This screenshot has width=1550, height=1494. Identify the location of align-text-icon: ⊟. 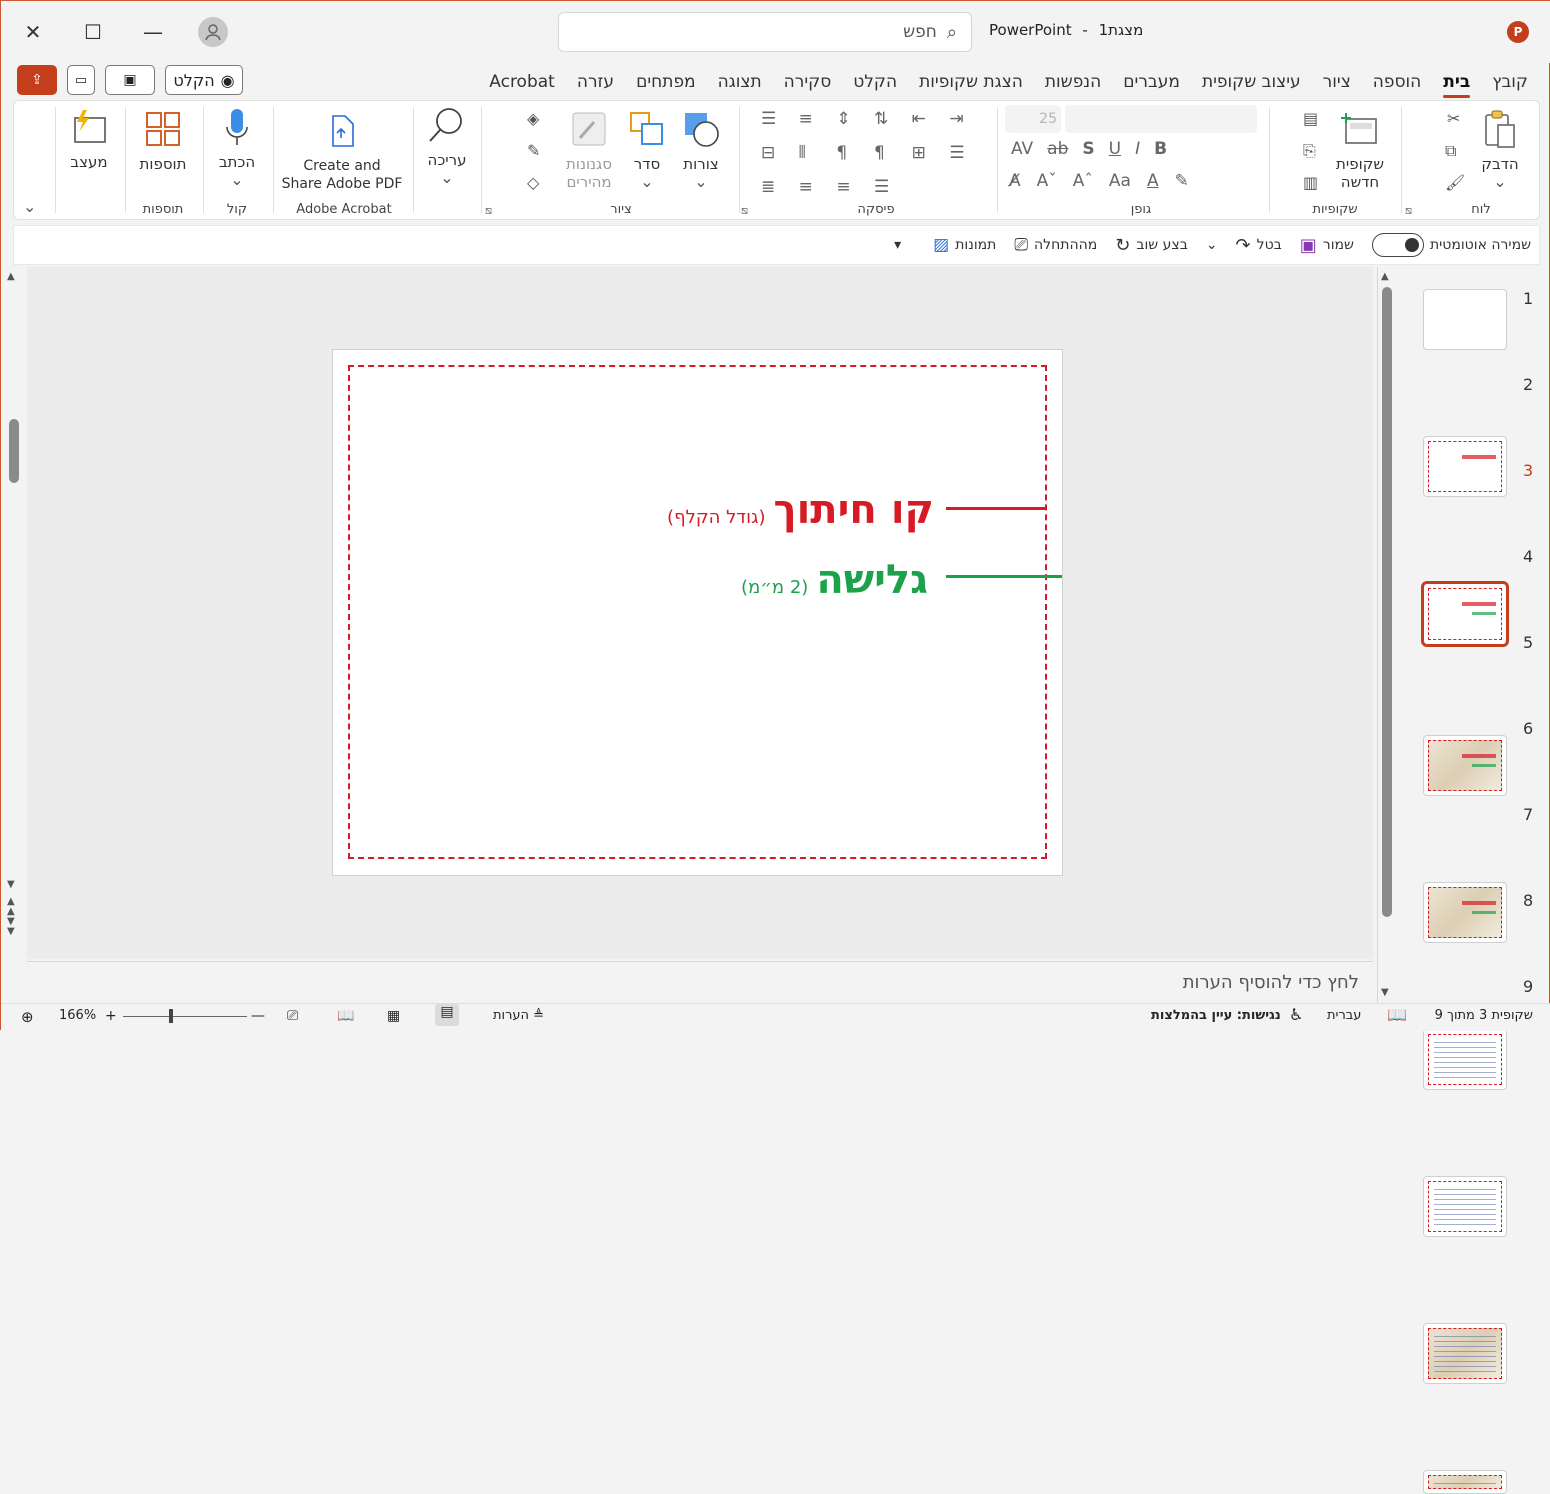
(780, 154).